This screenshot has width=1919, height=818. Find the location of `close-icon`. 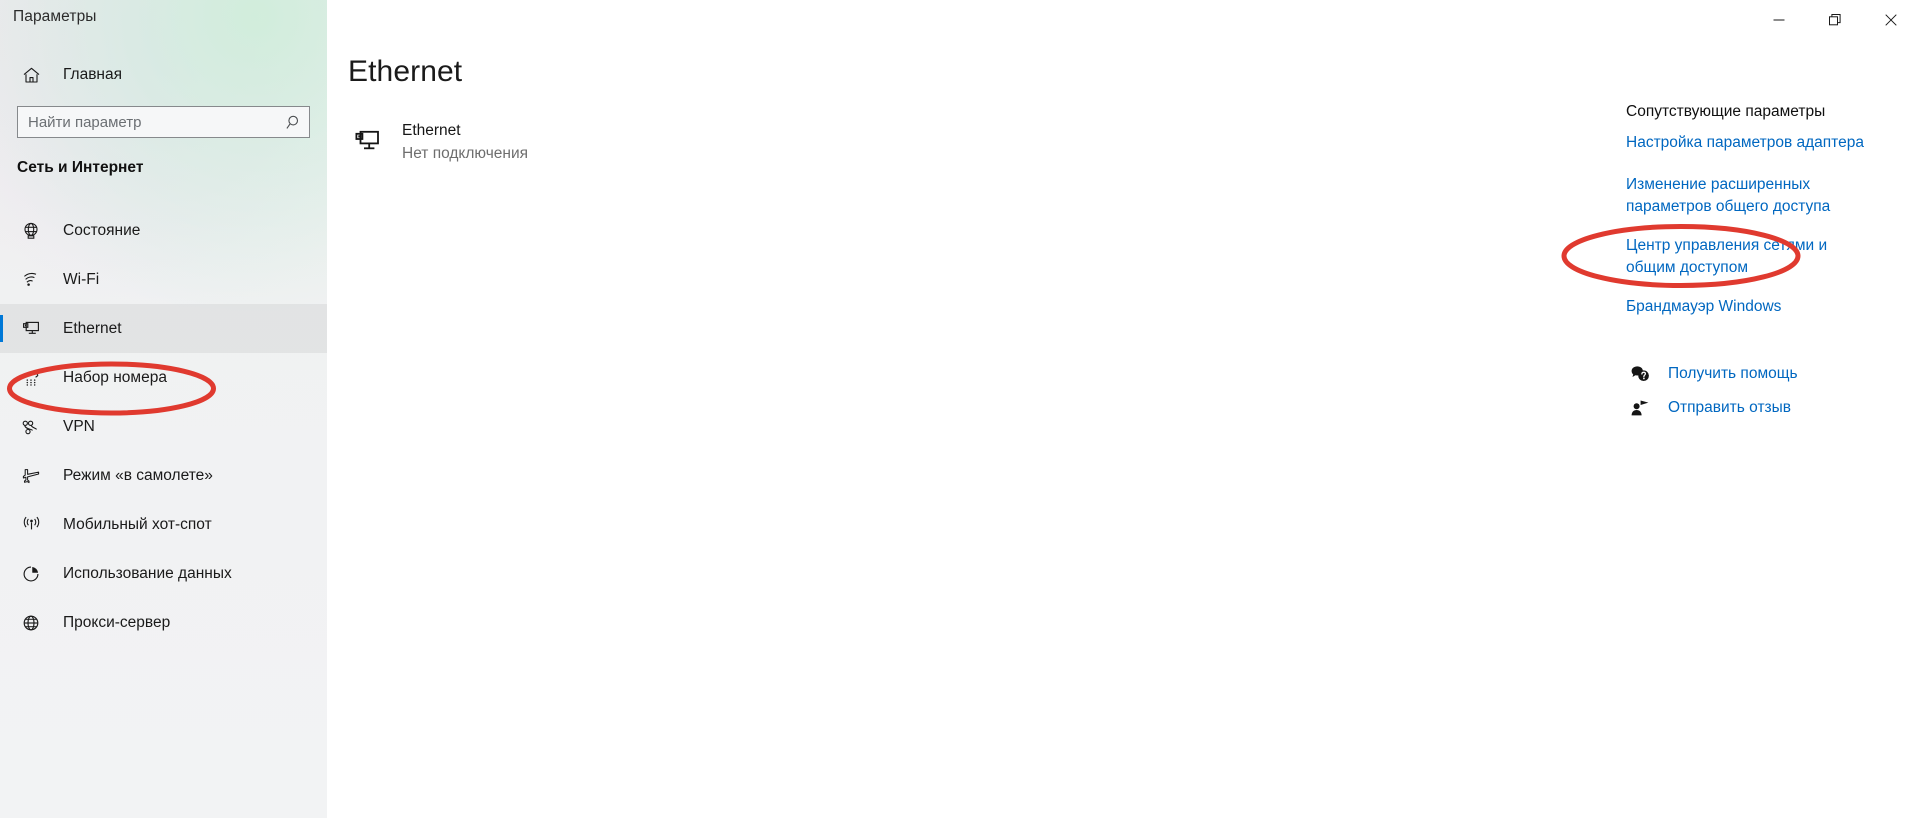

close-icon is located at coordinates (1891, 20).